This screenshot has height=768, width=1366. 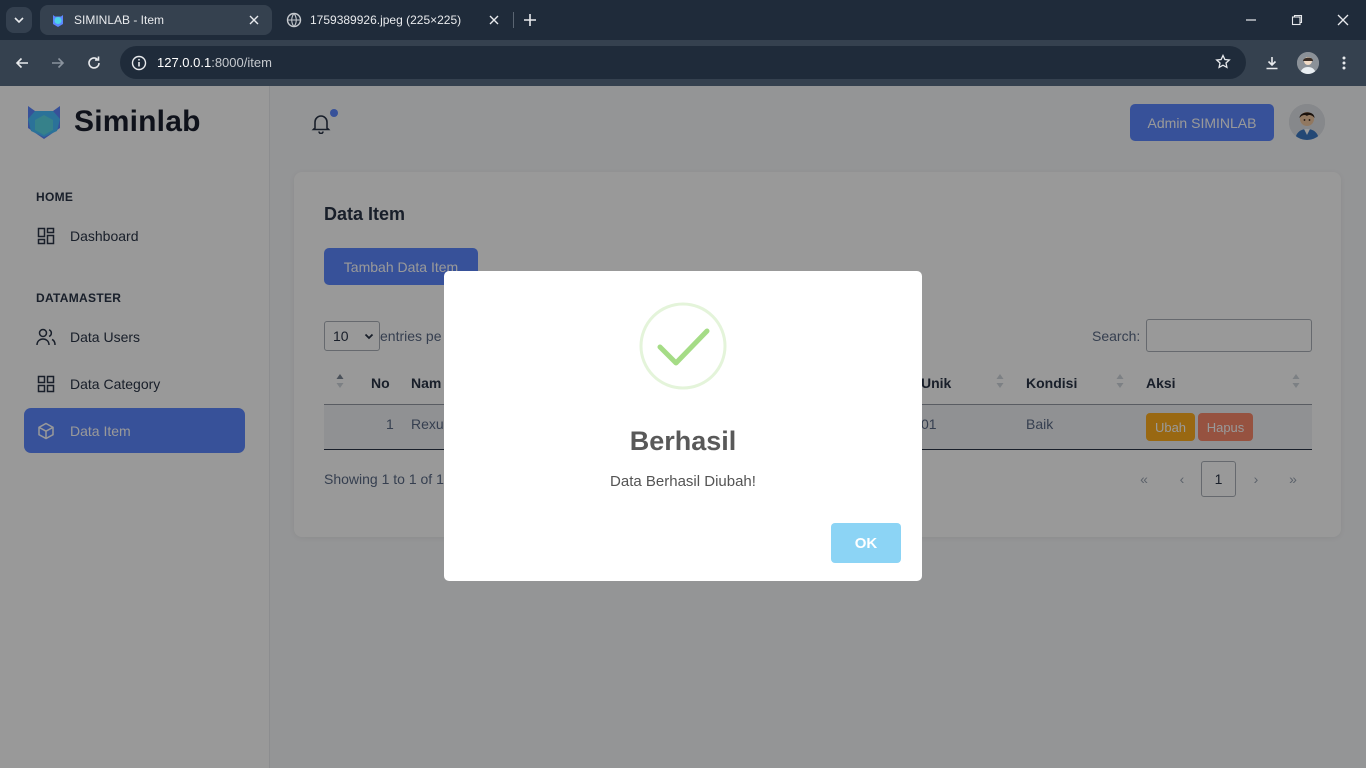 I want to click on success-check-icon, so click(x=683, y=346).